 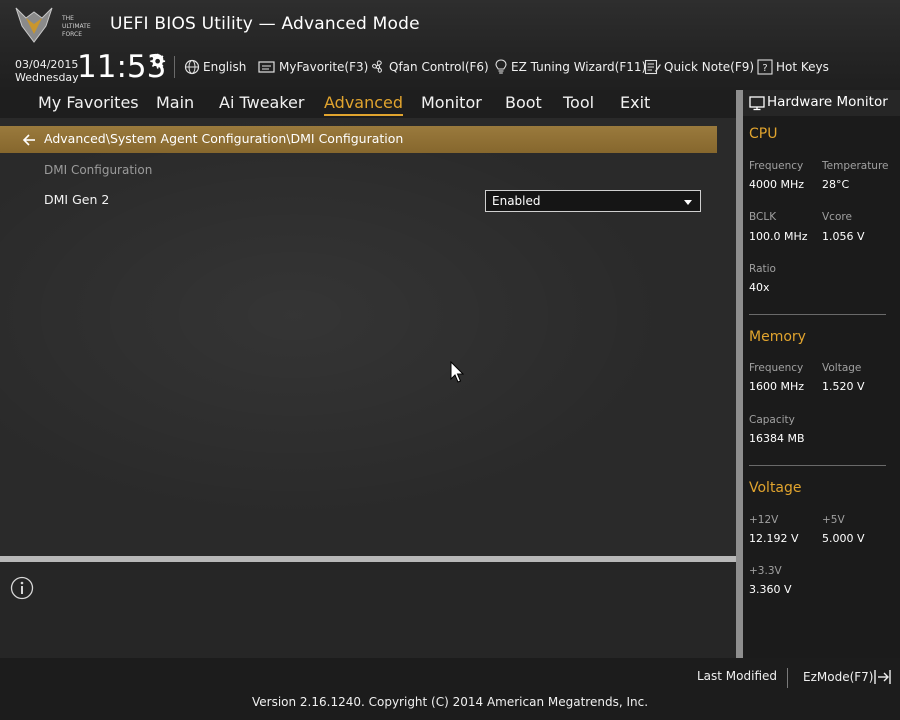 I want to click on v12-label: +12V, so click(x=764, y=520).